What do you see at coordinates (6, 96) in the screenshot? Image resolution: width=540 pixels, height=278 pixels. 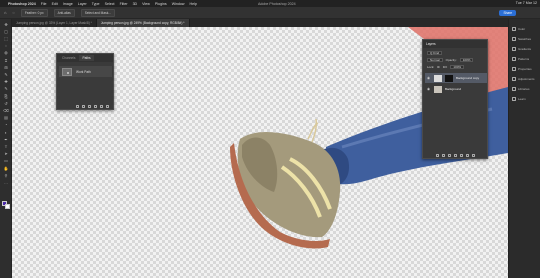 I see `clone-stamp-tool-icon: ⎘` at bounding box center [6, 96].